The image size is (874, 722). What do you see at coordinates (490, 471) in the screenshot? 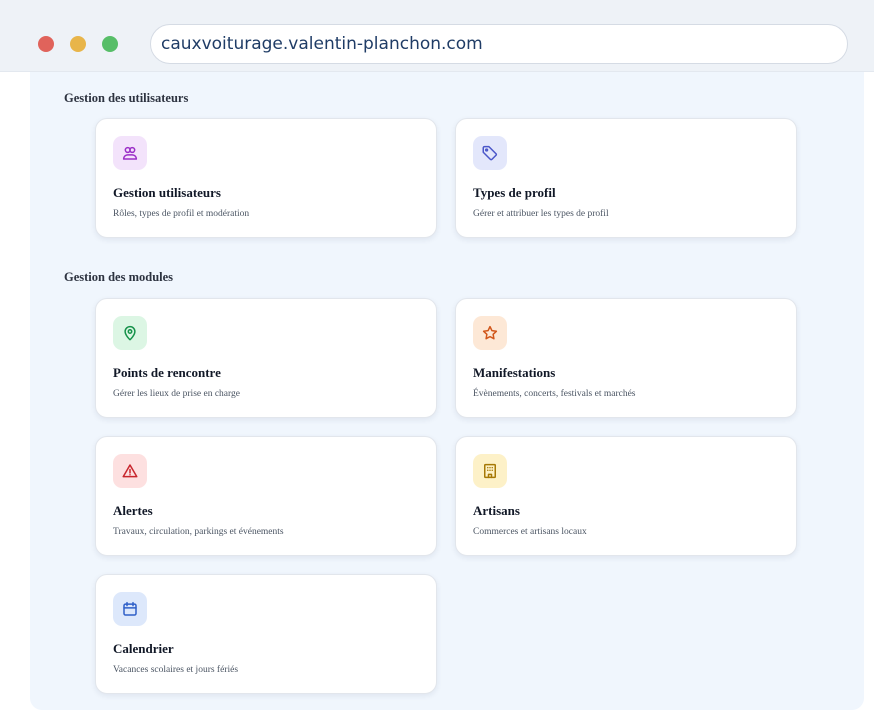
I see `building-icon` at bounding box center [490, 471].